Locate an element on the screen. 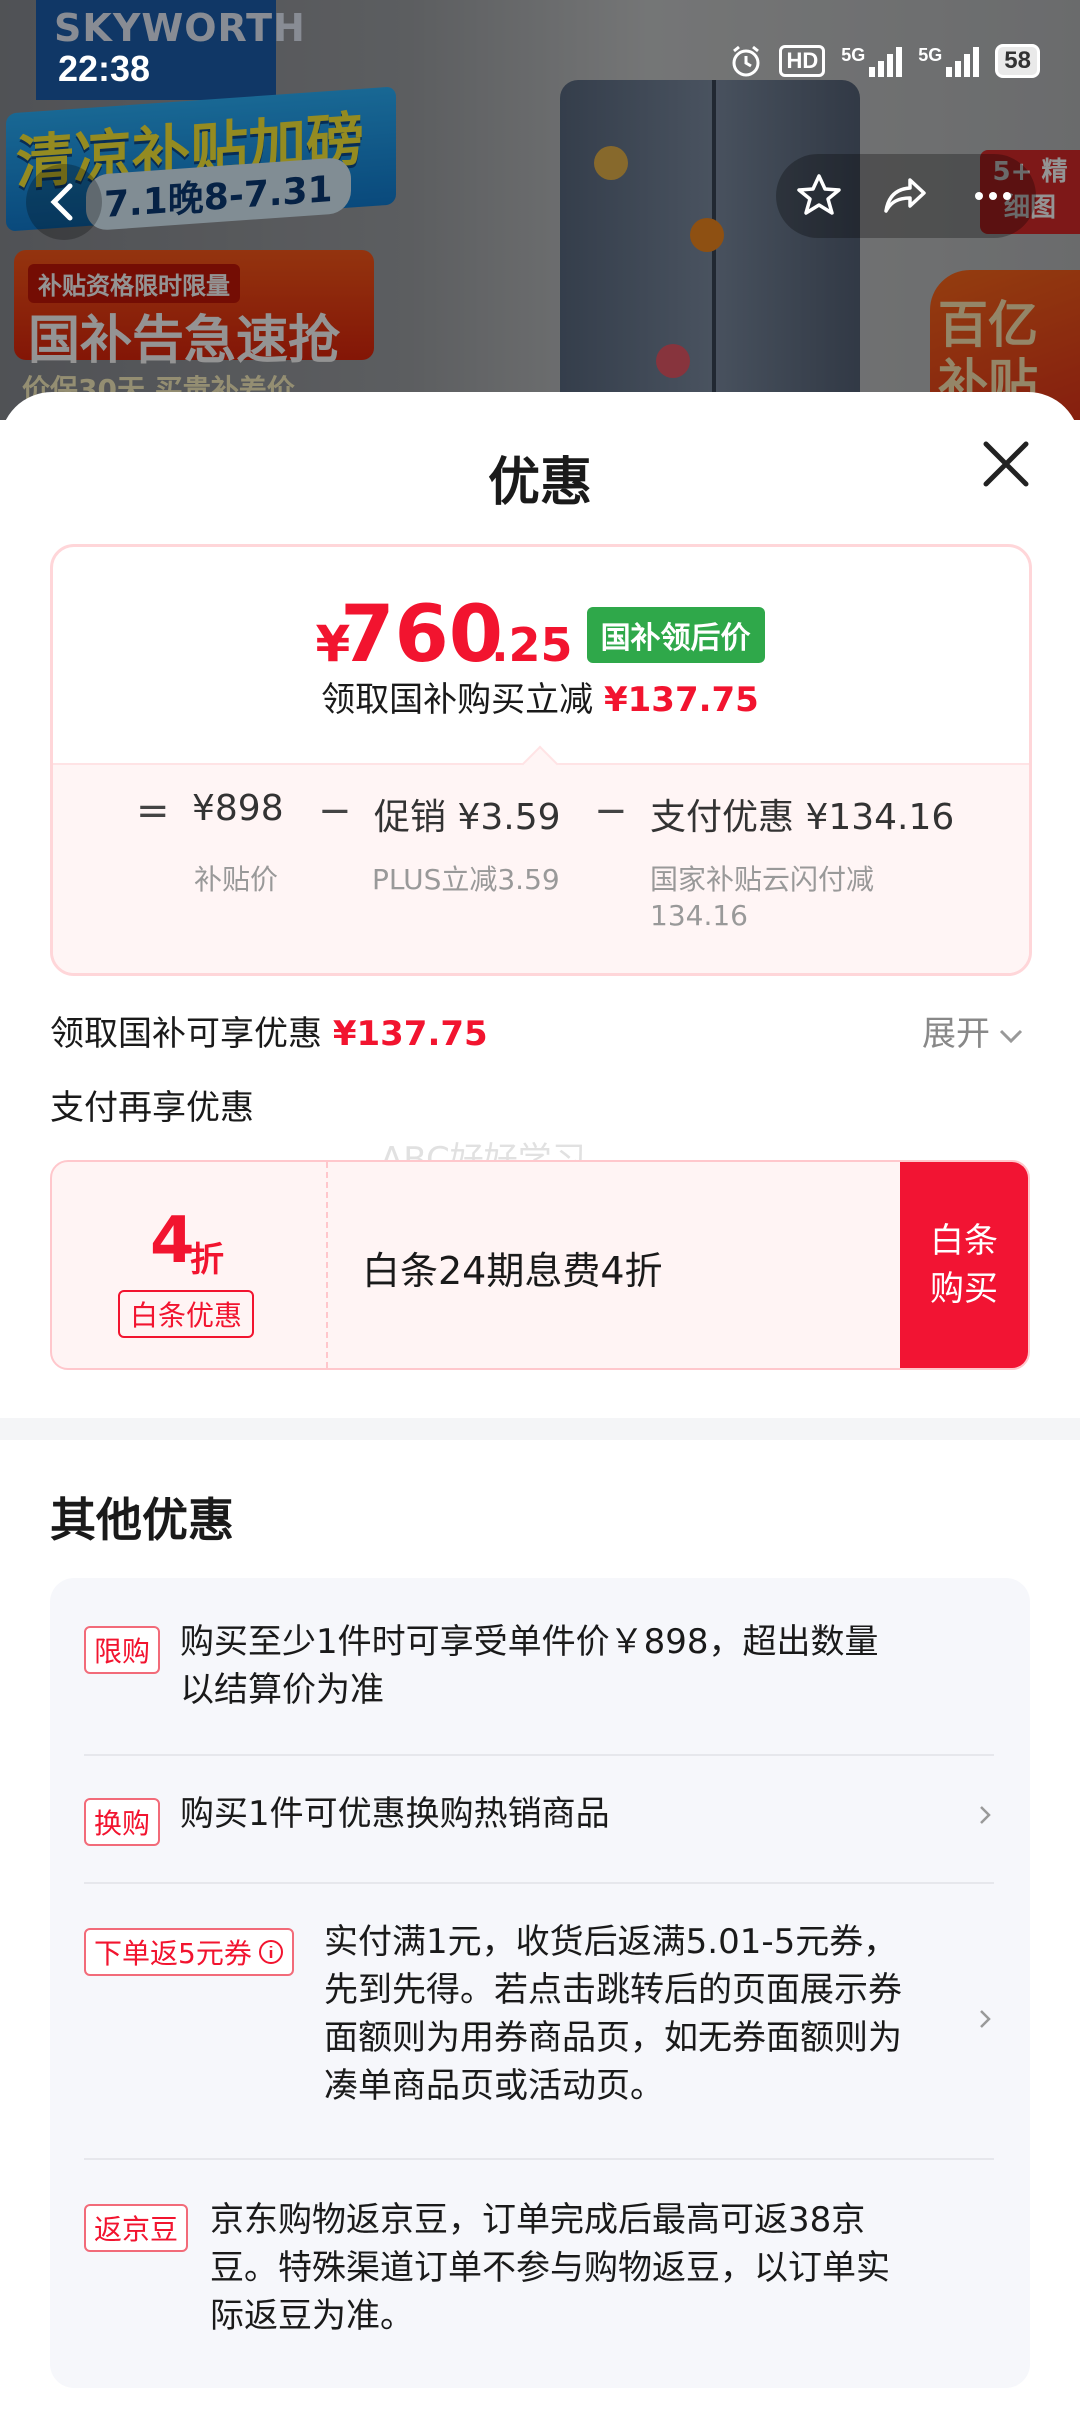  tag-return-coupon-label: 下单返5元券 is located at coordinates (173, 1953).